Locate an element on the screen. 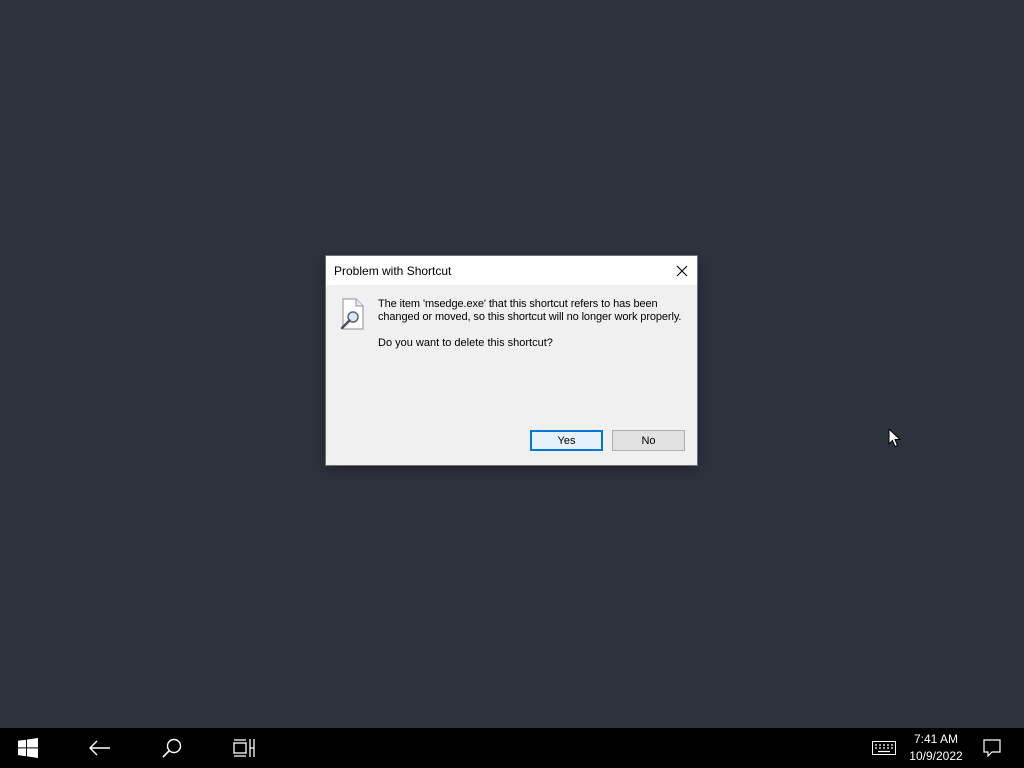  touch-keyboard-button is located at coordinates (884, 748).